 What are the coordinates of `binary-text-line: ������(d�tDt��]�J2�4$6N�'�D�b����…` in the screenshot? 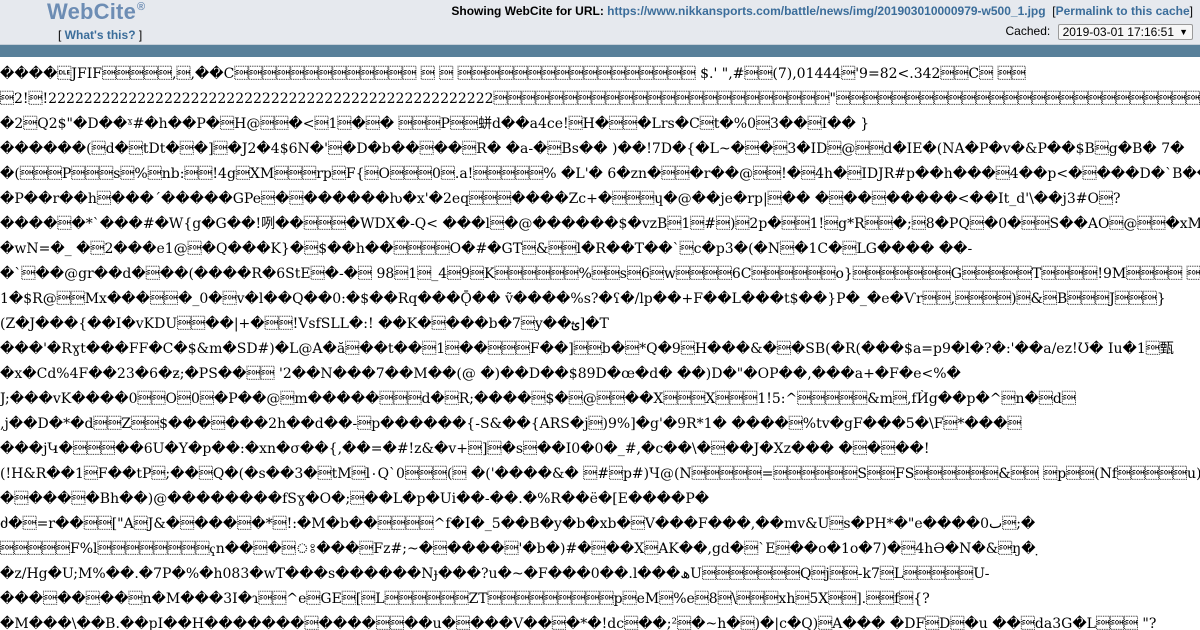 It's located at (592, 149).